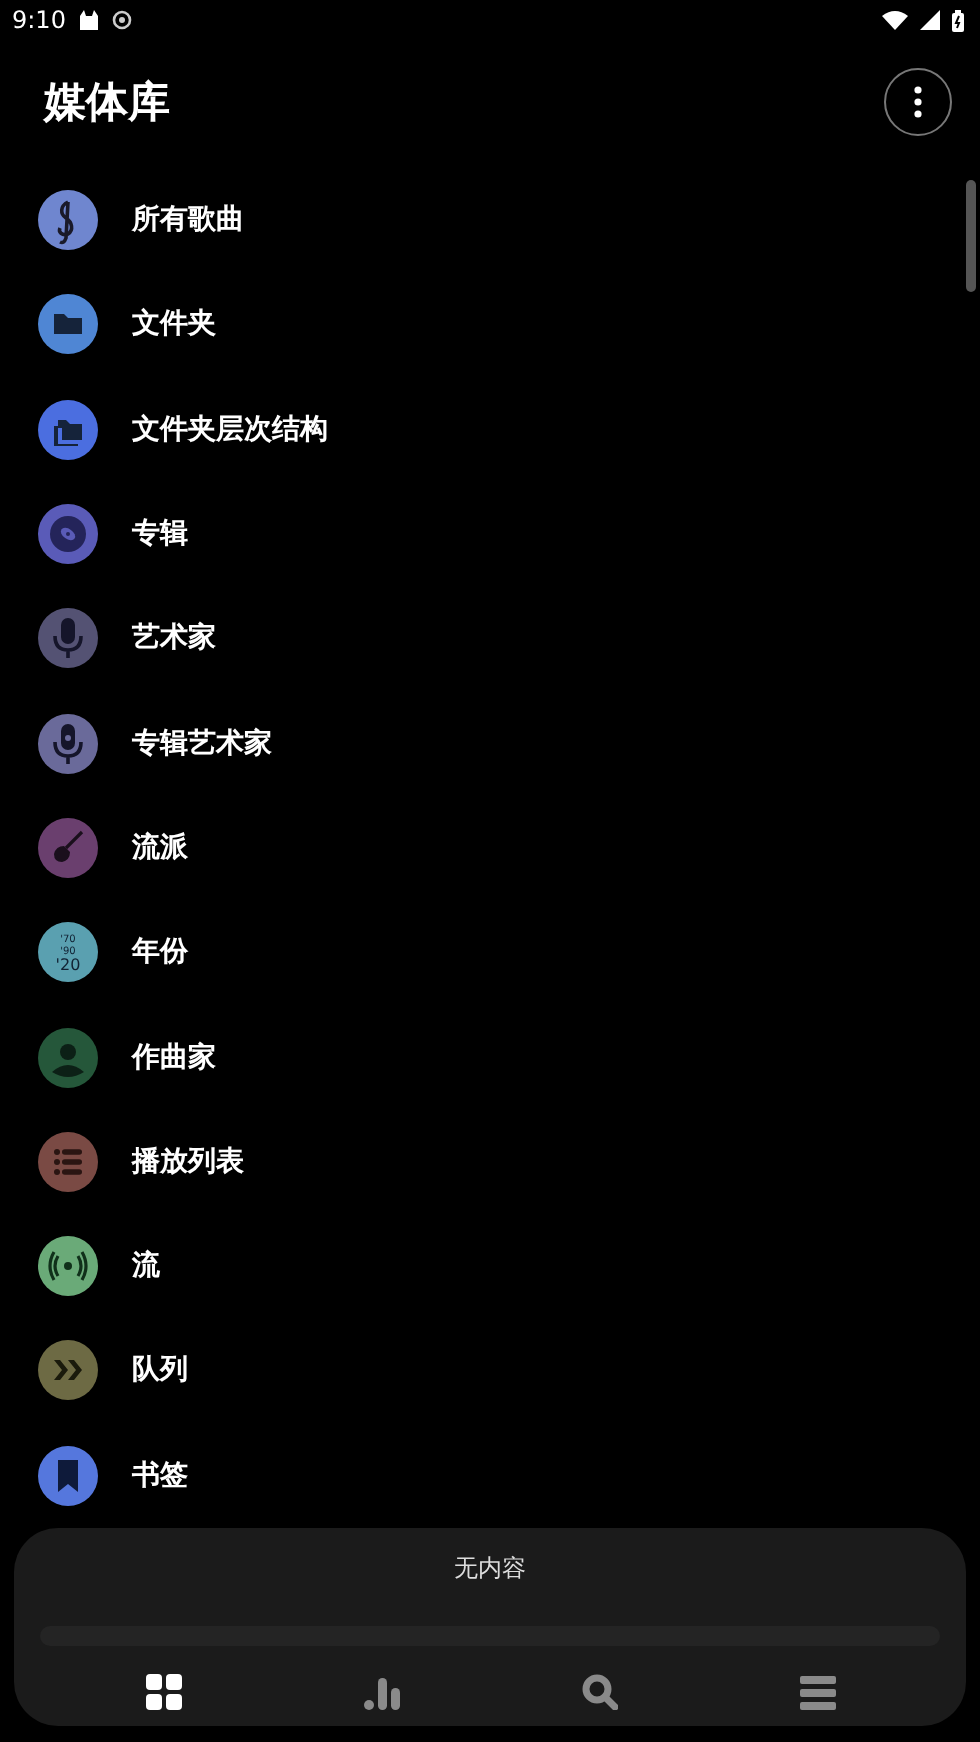 The width and height of the screenshot is (980, 1742). Describe the element at coordinates (174, 1057) in the screenshot. I see `category-label: 作曲家` at that location.